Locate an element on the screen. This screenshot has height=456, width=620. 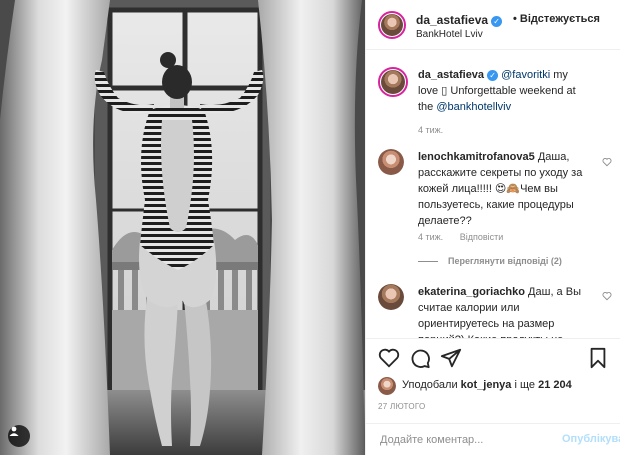
follow-label: Відстежується is located at coordinates (560, 19).